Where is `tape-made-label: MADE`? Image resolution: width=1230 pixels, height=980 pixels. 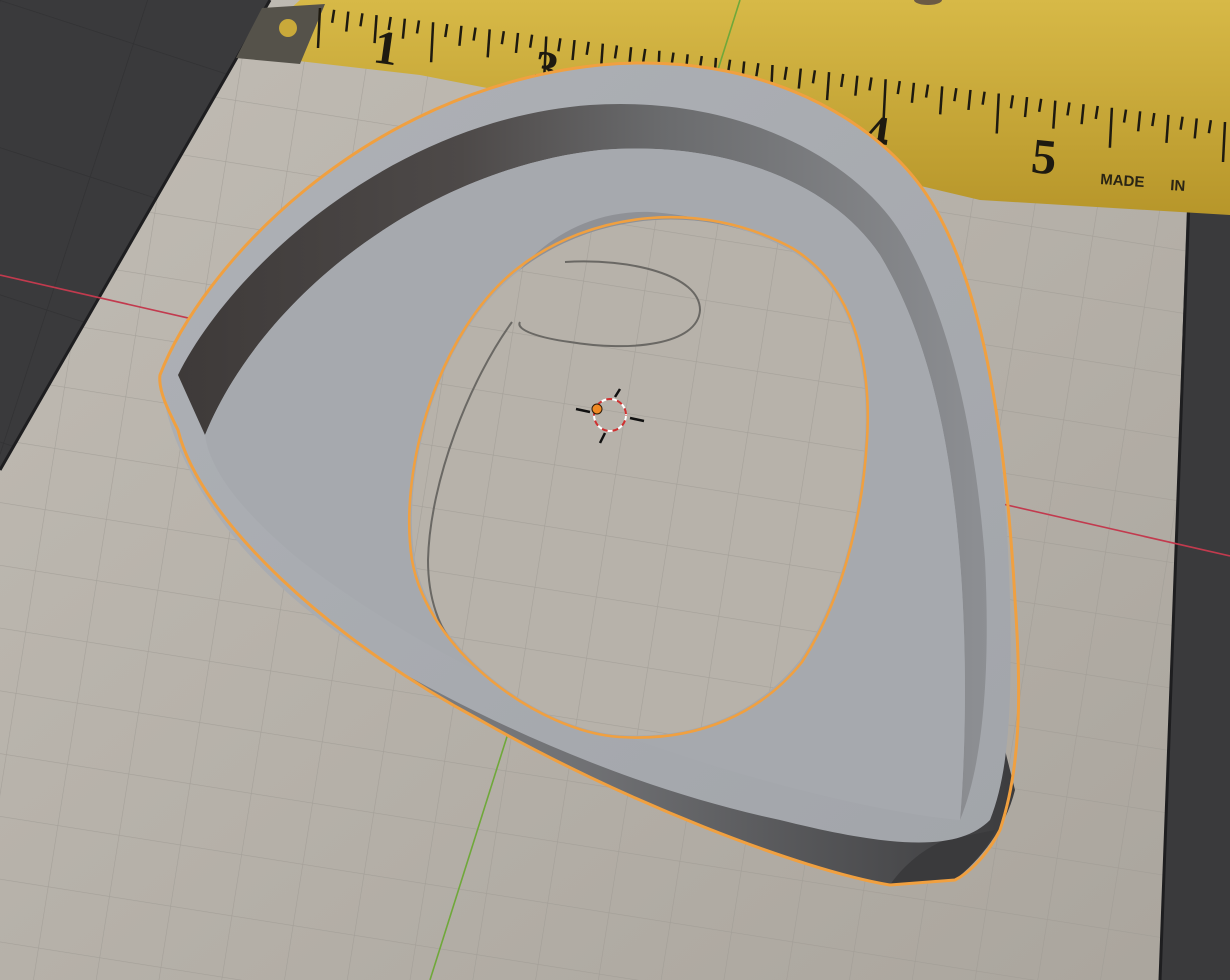
tape-made-label: MADE is located at coordinates (1122, 181).